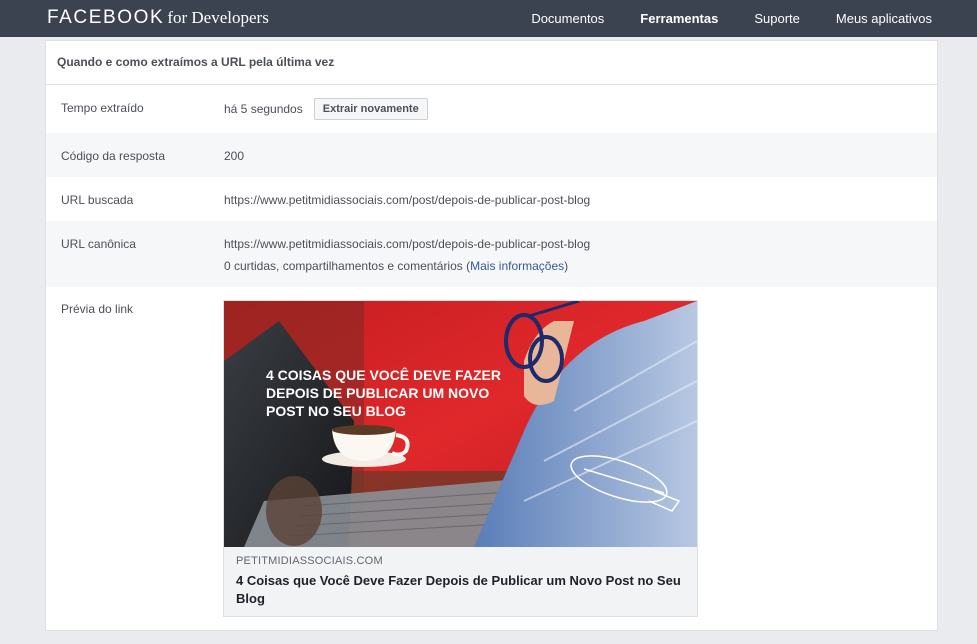 The height and width of the screenshot is (644, 977). Describe the element at coordinates (309, 561) in the screenshot. I see `preview-domain: PETITMIDIASSOCIAIS.COM` at that location.